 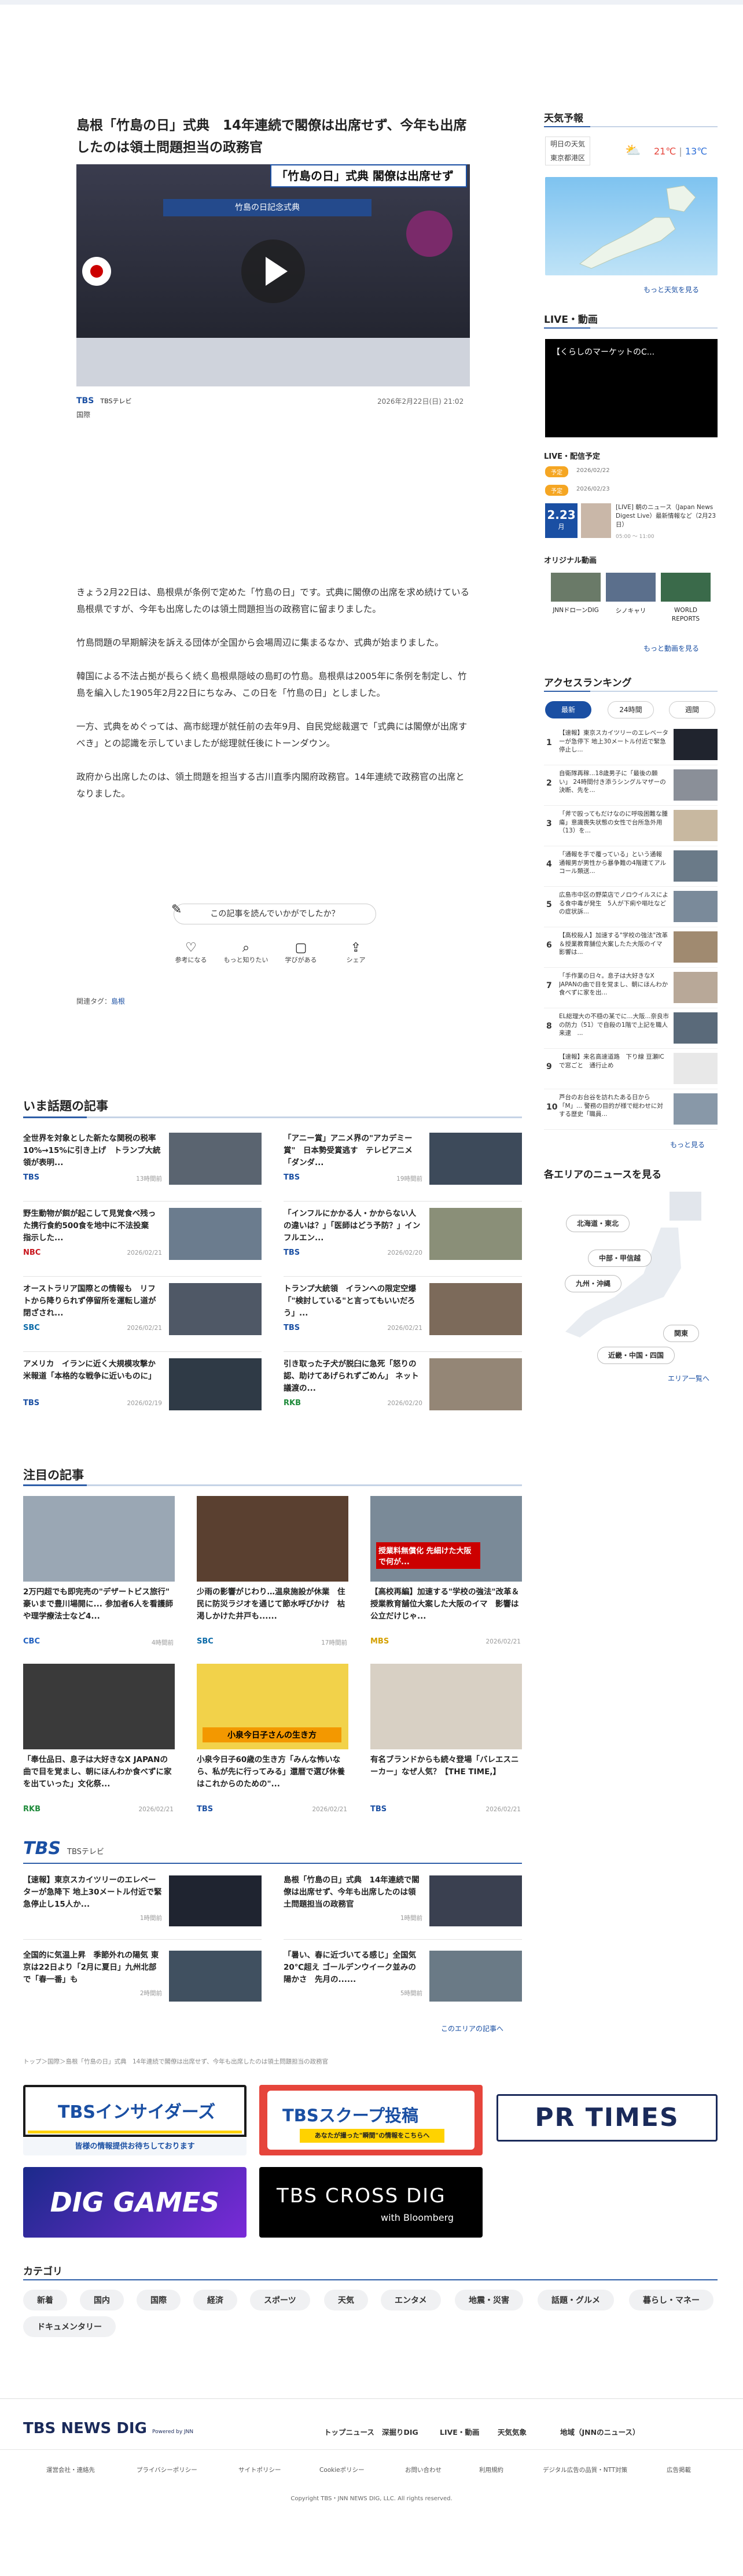 I want to click on tbs-more-link: このエリアの記事へ, so click(x=472, y=2028).